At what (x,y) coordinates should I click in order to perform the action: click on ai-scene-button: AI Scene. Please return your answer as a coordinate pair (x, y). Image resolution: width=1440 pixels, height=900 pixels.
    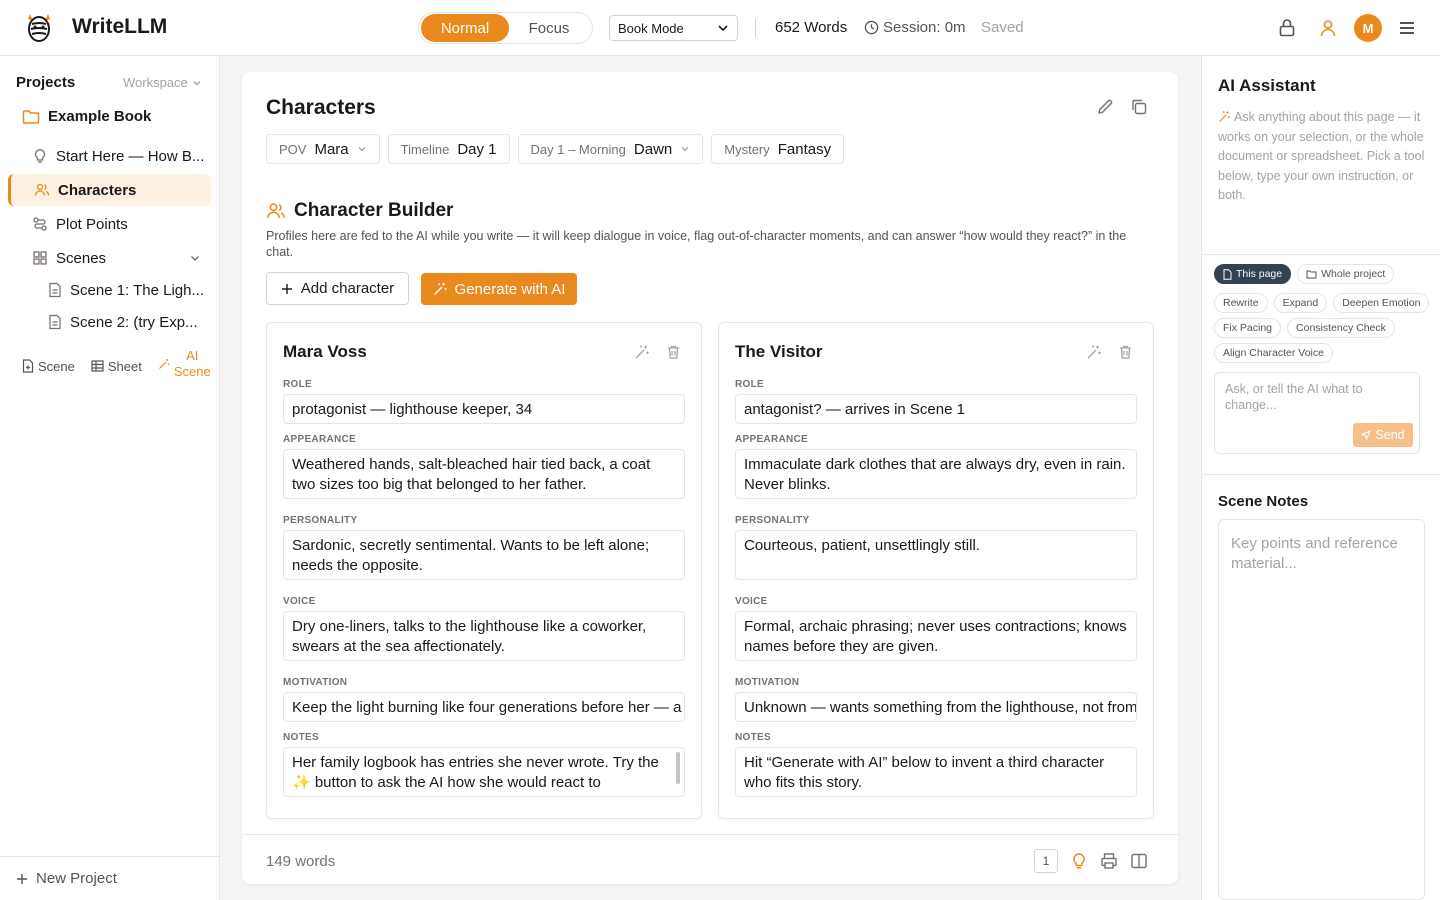
    Looking at the image, I should click on (184, 364).